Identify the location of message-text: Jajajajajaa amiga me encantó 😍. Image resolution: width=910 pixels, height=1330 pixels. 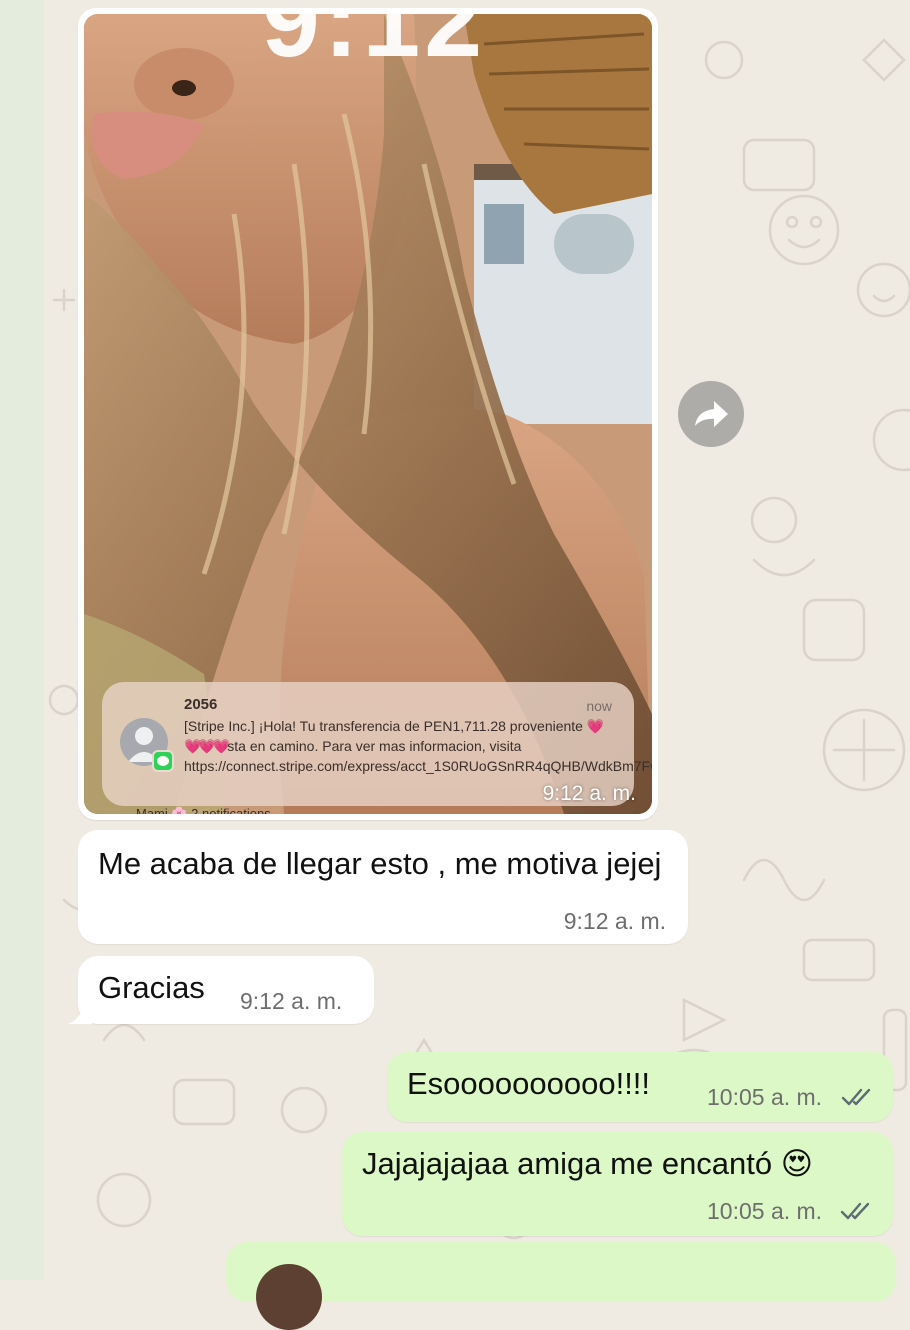
(588, 1163).